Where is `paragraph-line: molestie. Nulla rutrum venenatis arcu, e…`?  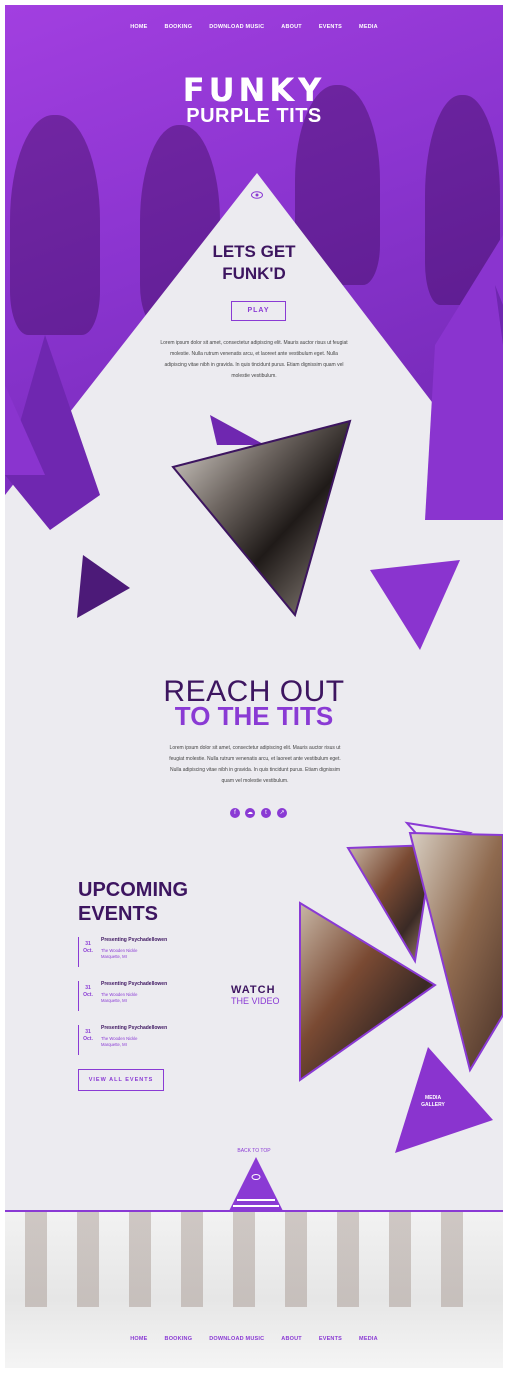
paragraph-line: molestie. Nulla rutrum venenatis arcu, e… is located at coordinates (254, 354).